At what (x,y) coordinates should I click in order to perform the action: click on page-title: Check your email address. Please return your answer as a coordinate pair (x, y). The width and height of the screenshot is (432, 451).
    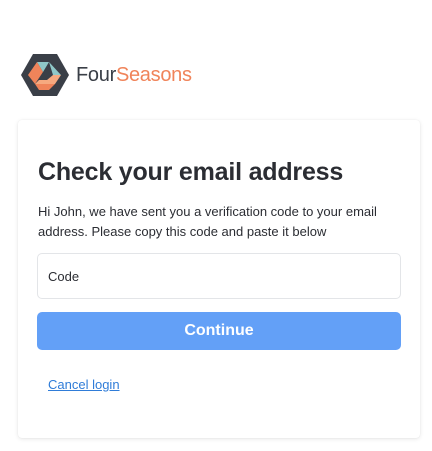
    Looking at the image, I should click on (191, 172).